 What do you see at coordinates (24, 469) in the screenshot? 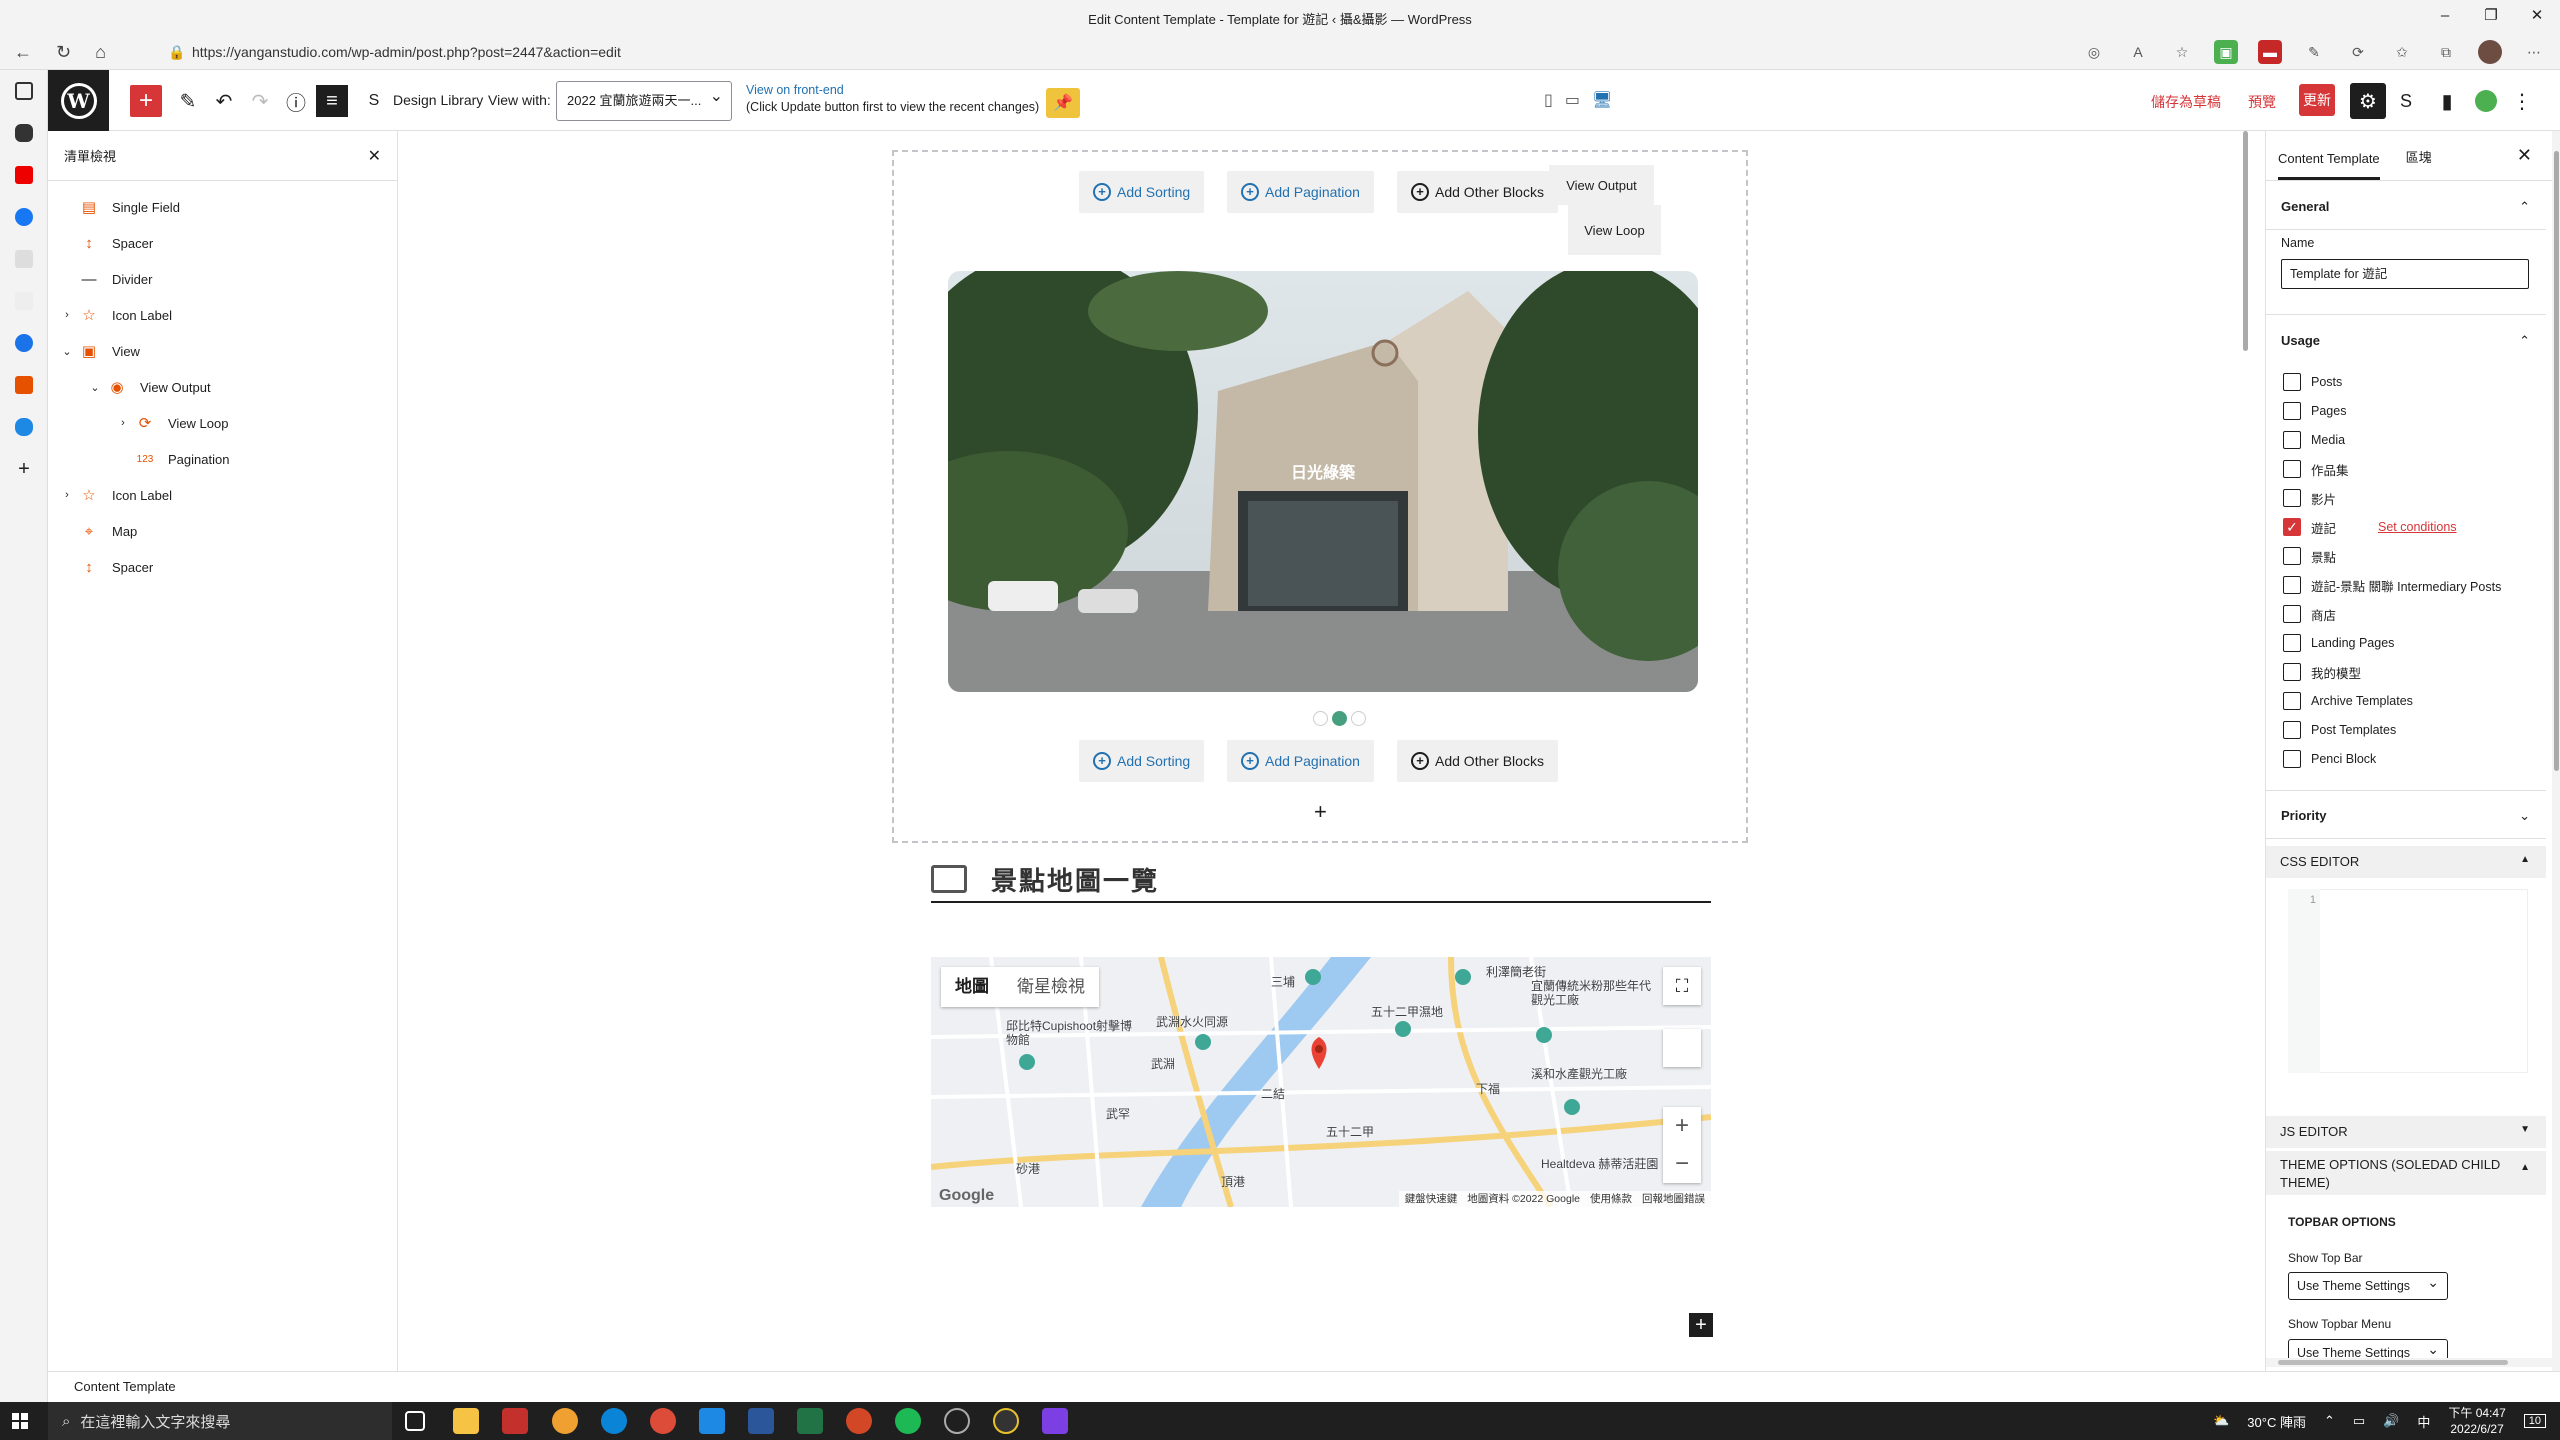
I see `add-sidebar-app-icon: +` at bounding box center [24, 469].